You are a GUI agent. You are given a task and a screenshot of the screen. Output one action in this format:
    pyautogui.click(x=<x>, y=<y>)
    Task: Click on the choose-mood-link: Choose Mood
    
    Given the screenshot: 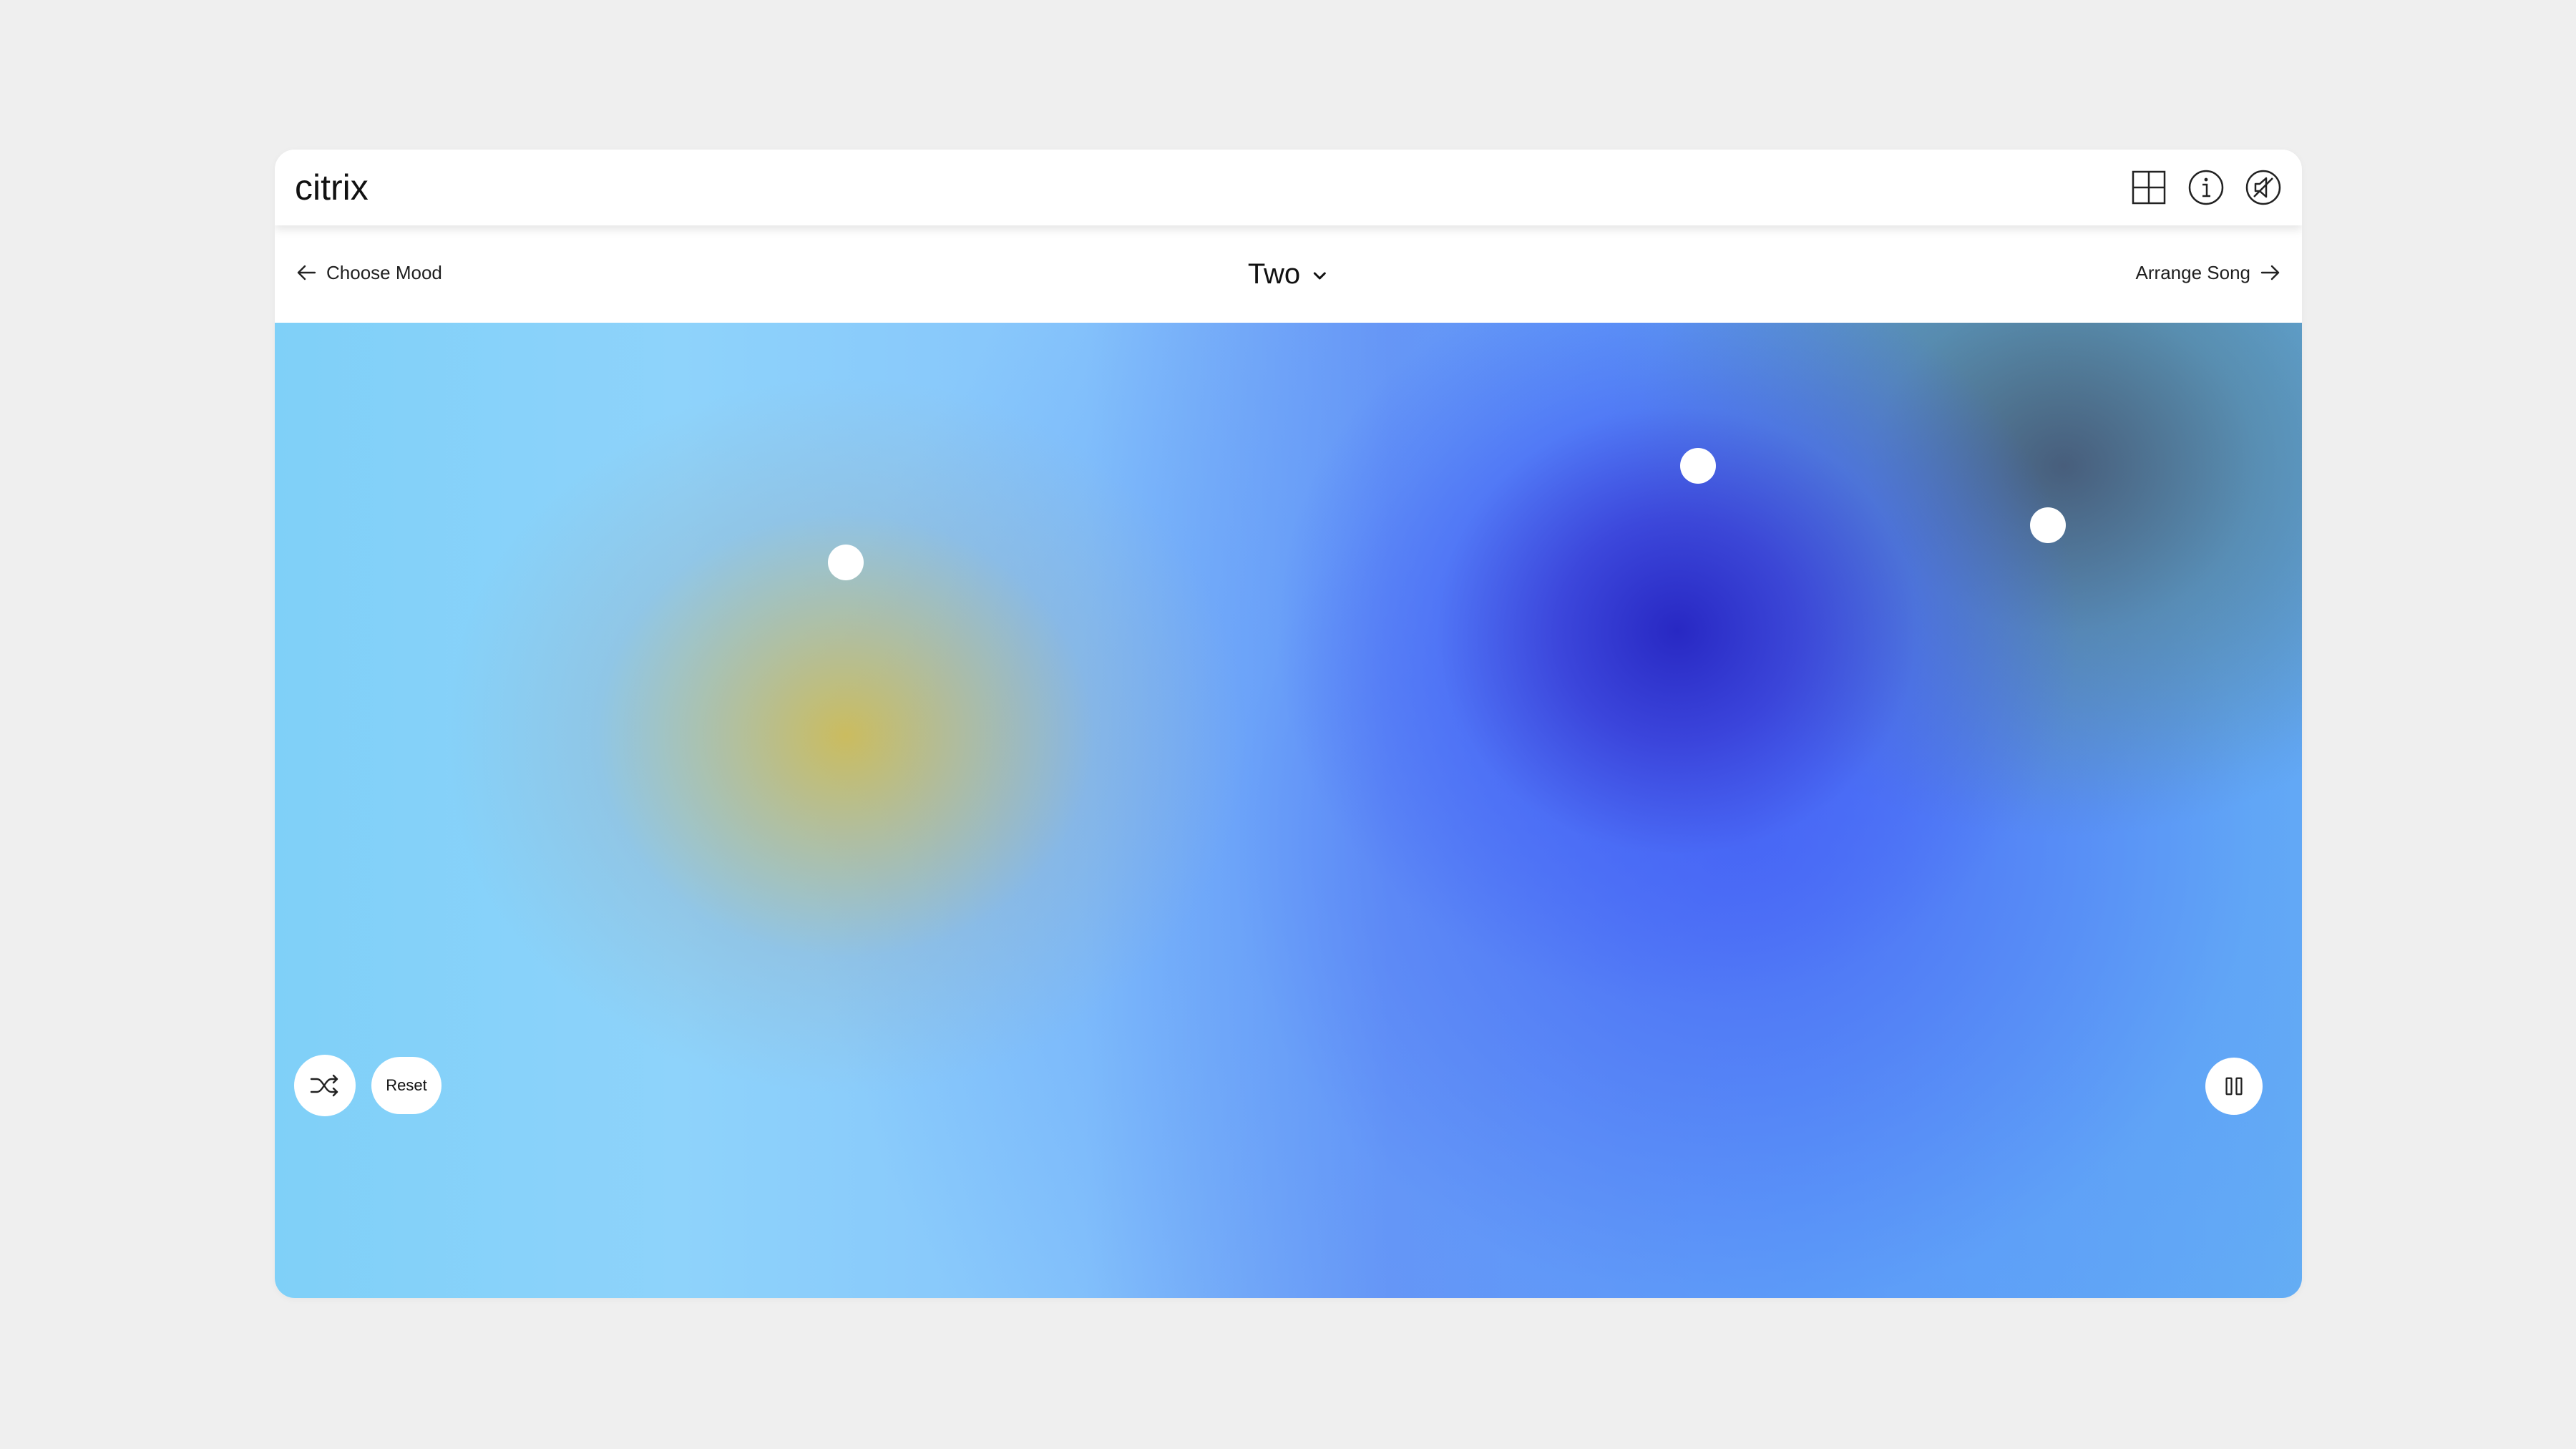 What is the action you would take?
    pyautogui.click(x=368, y=272)
    